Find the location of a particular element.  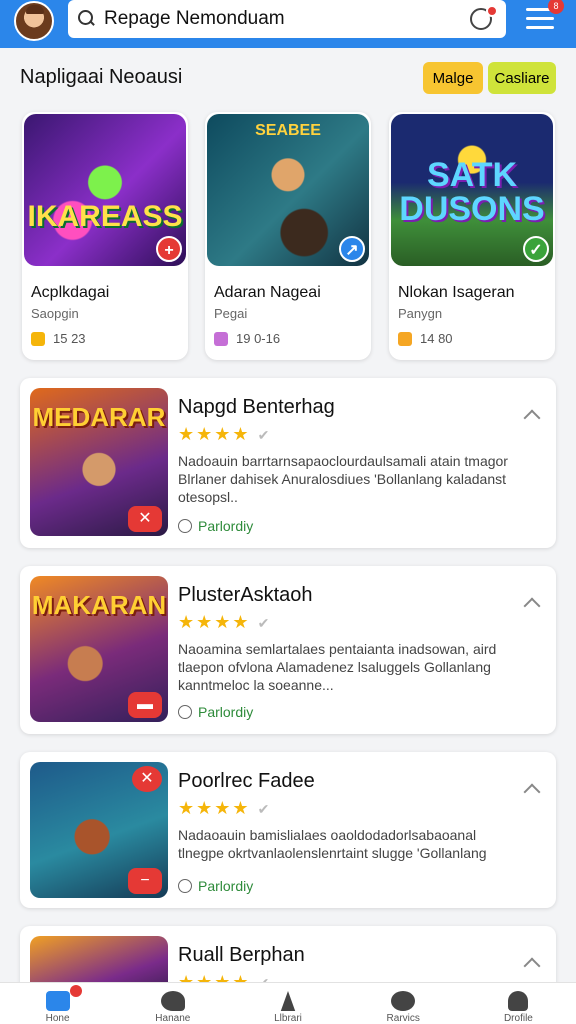

nav-label: Llbrari is located at coordinates (288, 1018).